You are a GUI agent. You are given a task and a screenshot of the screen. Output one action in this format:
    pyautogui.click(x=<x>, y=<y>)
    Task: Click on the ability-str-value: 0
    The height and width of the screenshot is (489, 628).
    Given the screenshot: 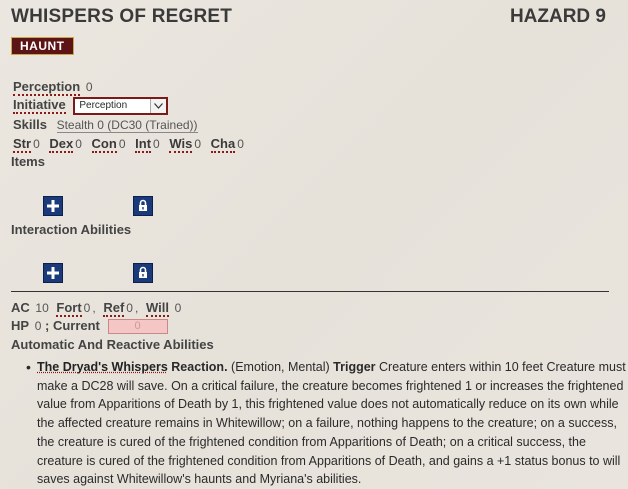 What is the action you would take?
    pyautogui.click(x=36, y=144)
    